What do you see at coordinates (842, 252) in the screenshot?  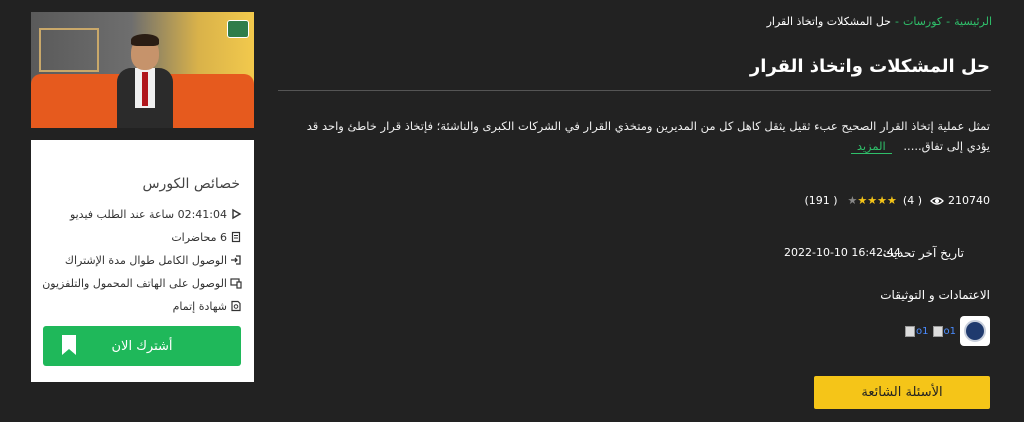 I see `last-updated-value: 2022-10-10 16:42:44` at bounding box center [842, 252].